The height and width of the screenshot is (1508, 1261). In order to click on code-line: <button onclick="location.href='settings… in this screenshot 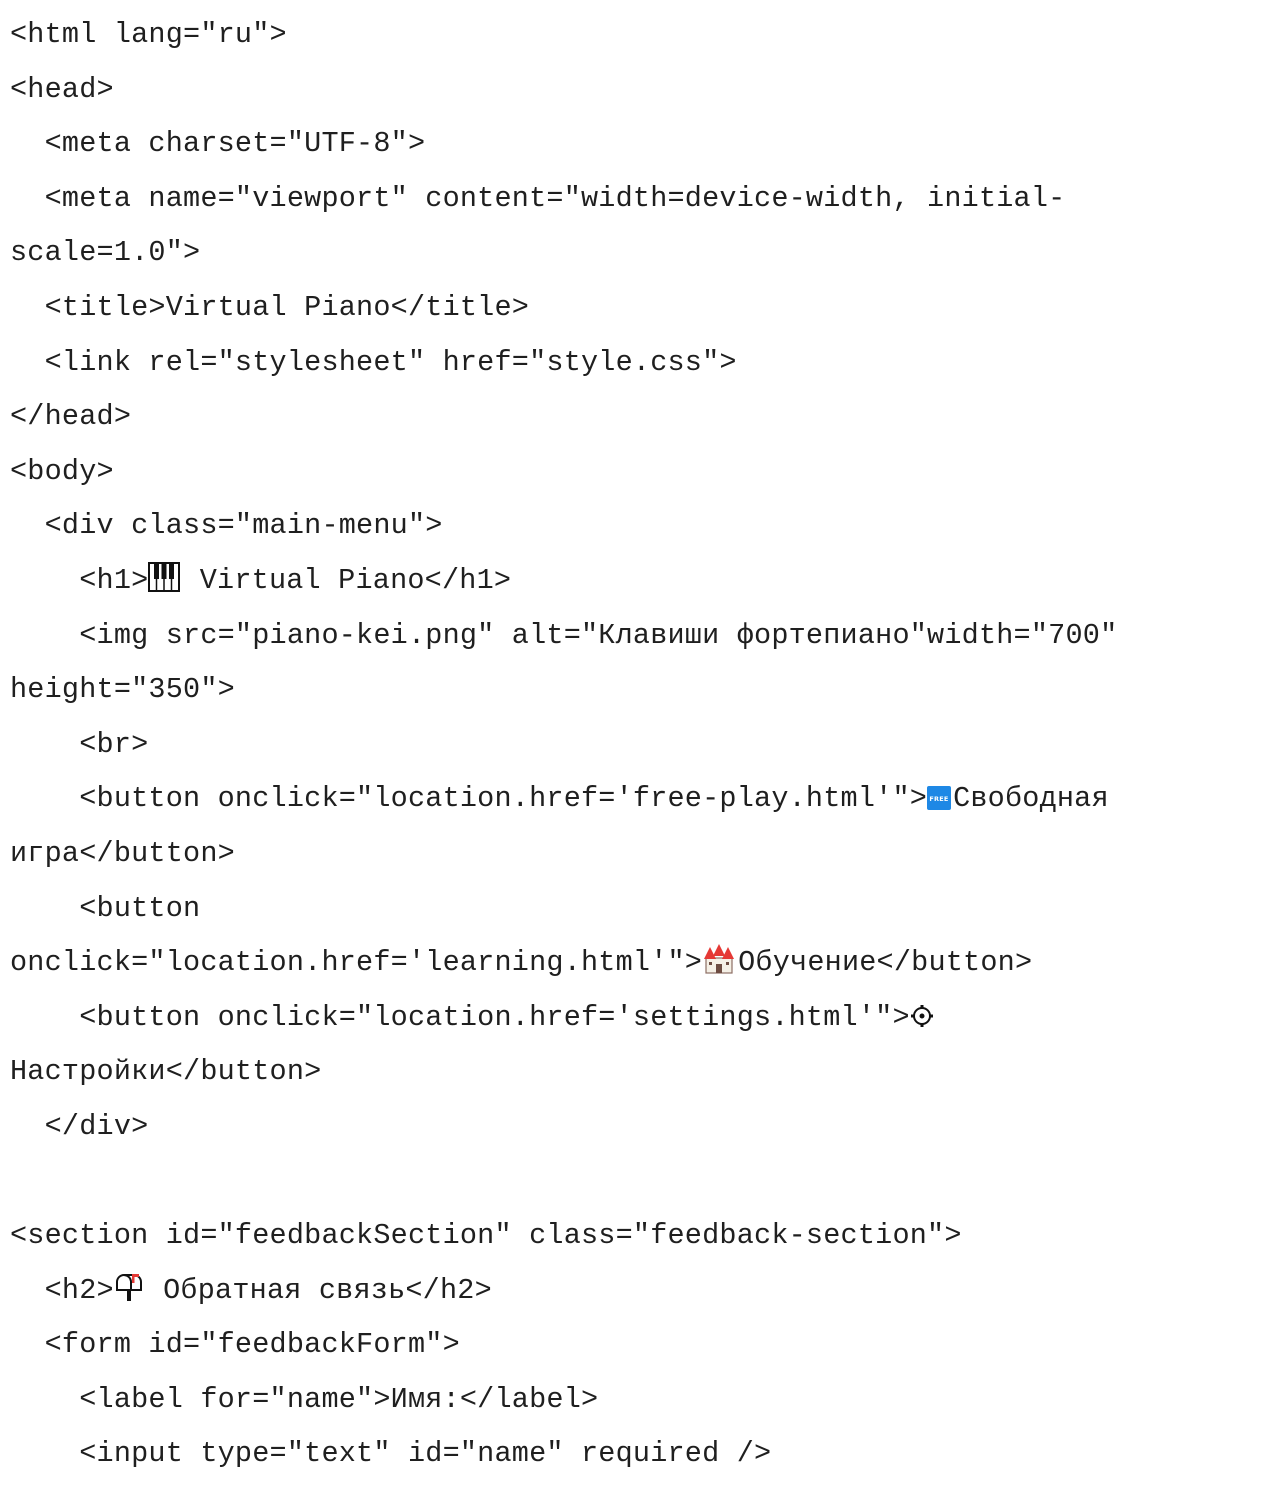, I will do `click(632, 1018)`.